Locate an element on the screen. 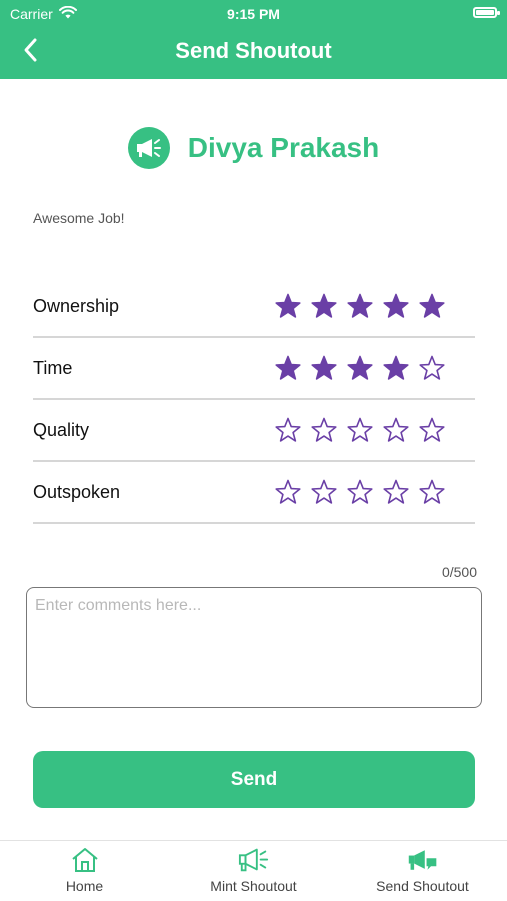 The height and width of the screenshot is (901, 507). recipient-header: Divya Prakash is located at coordinates (253, 148).